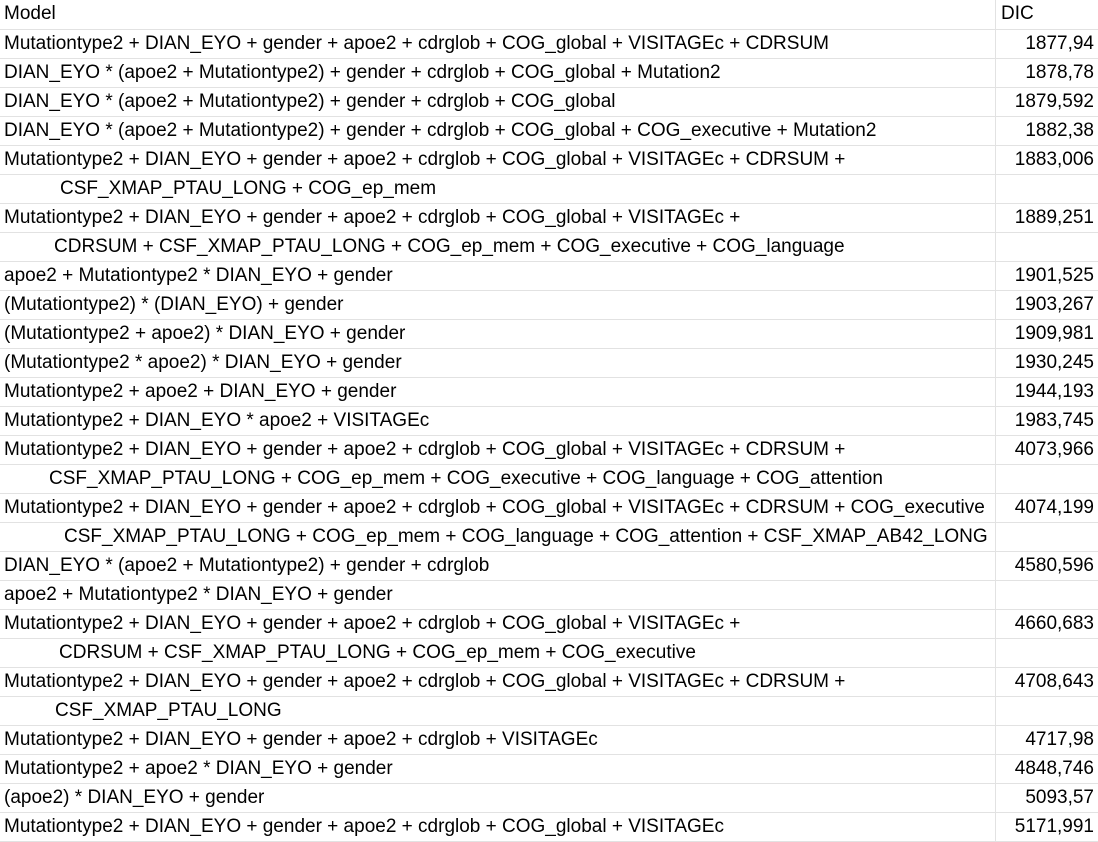  Describe the element at coordinates (1047, 160) in the screenshot. I see `dic-cell: 1883,006` at that location.